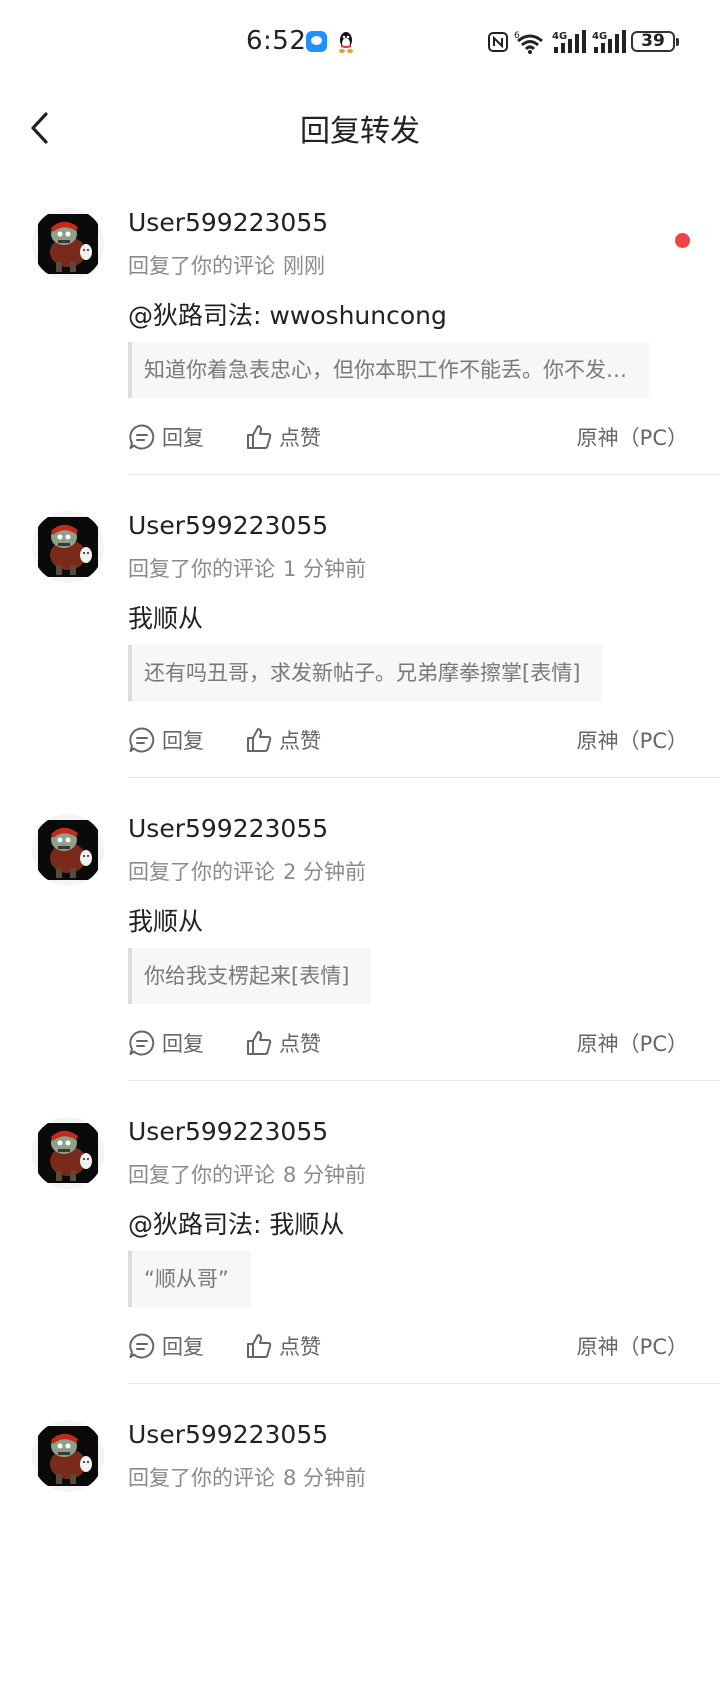 Image resolution: width=720 pixels, height=1687 pixels. What do you see at coordinates (498, 42) in the screenshot?
I see `nfc-icon` at bounding box center [498, 42].